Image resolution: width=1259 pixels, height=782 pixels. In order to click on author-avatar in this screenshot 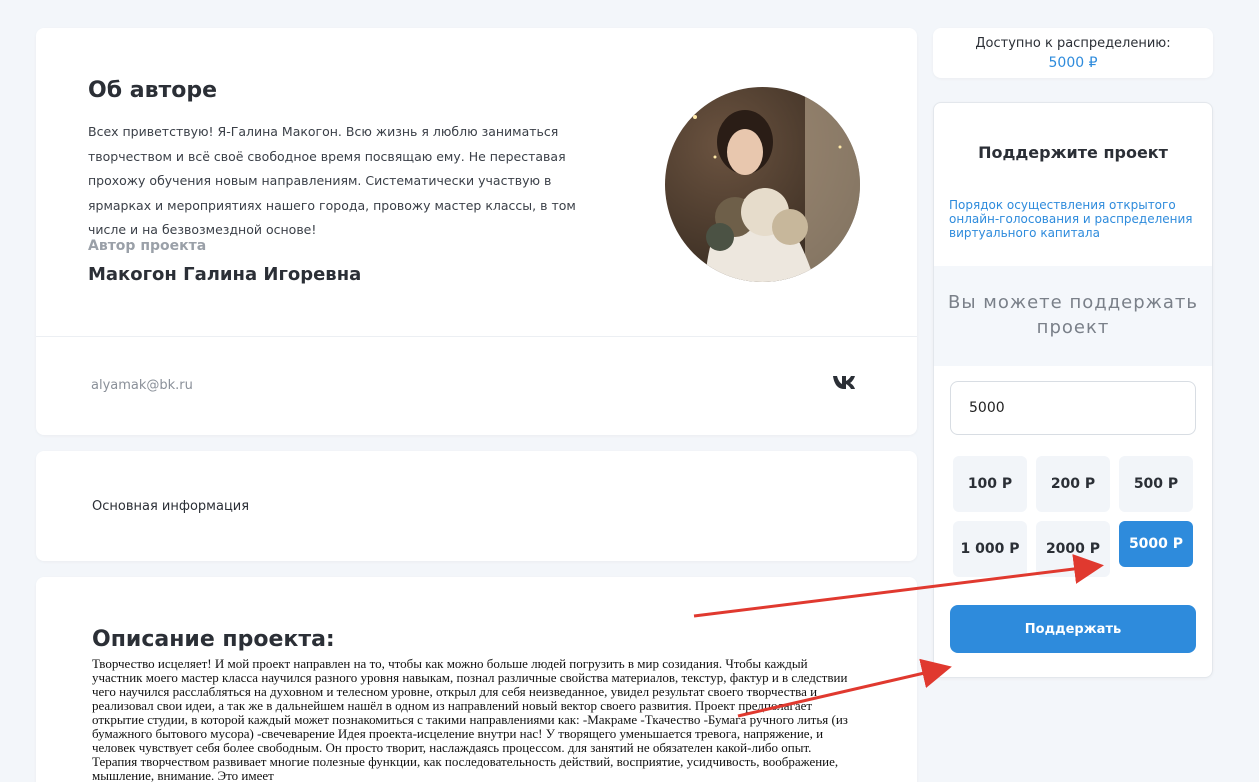, I will do `click(762, 184)`.